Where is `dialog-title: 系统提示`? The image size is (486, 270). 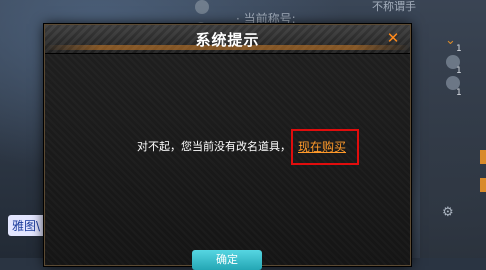
dialog-title: 系统提示 is located at coordinates (227, 40).